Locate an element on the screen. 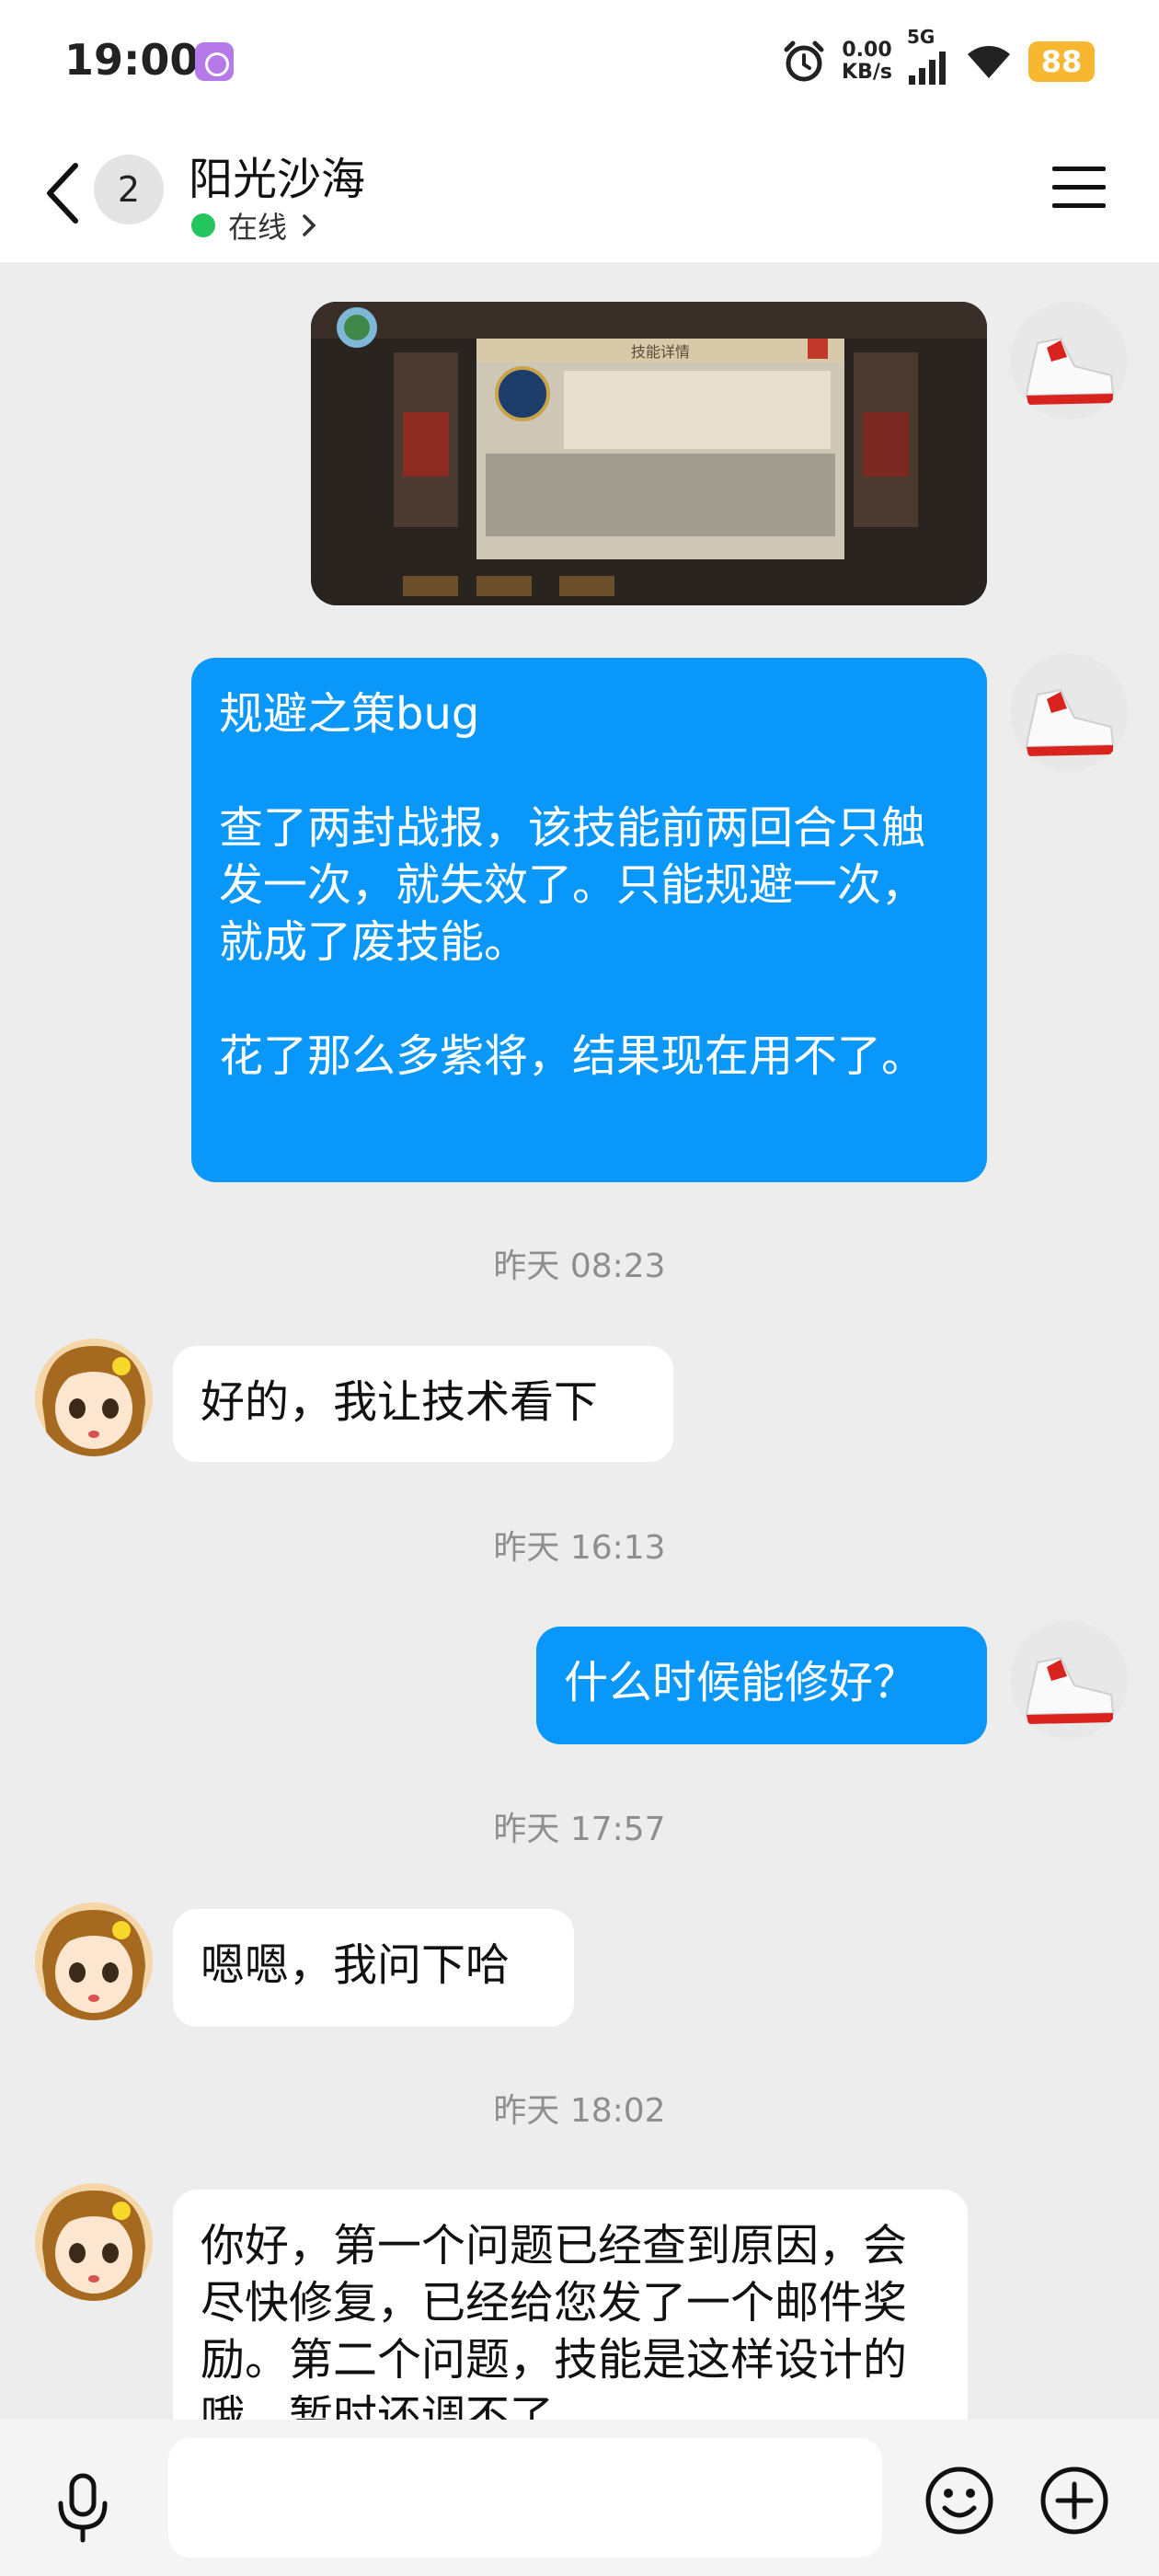 The height and width of the screenshot is (2576, 1159). outgoing-message: 什么时候能修好？ is located at coordinates (761, 1685).